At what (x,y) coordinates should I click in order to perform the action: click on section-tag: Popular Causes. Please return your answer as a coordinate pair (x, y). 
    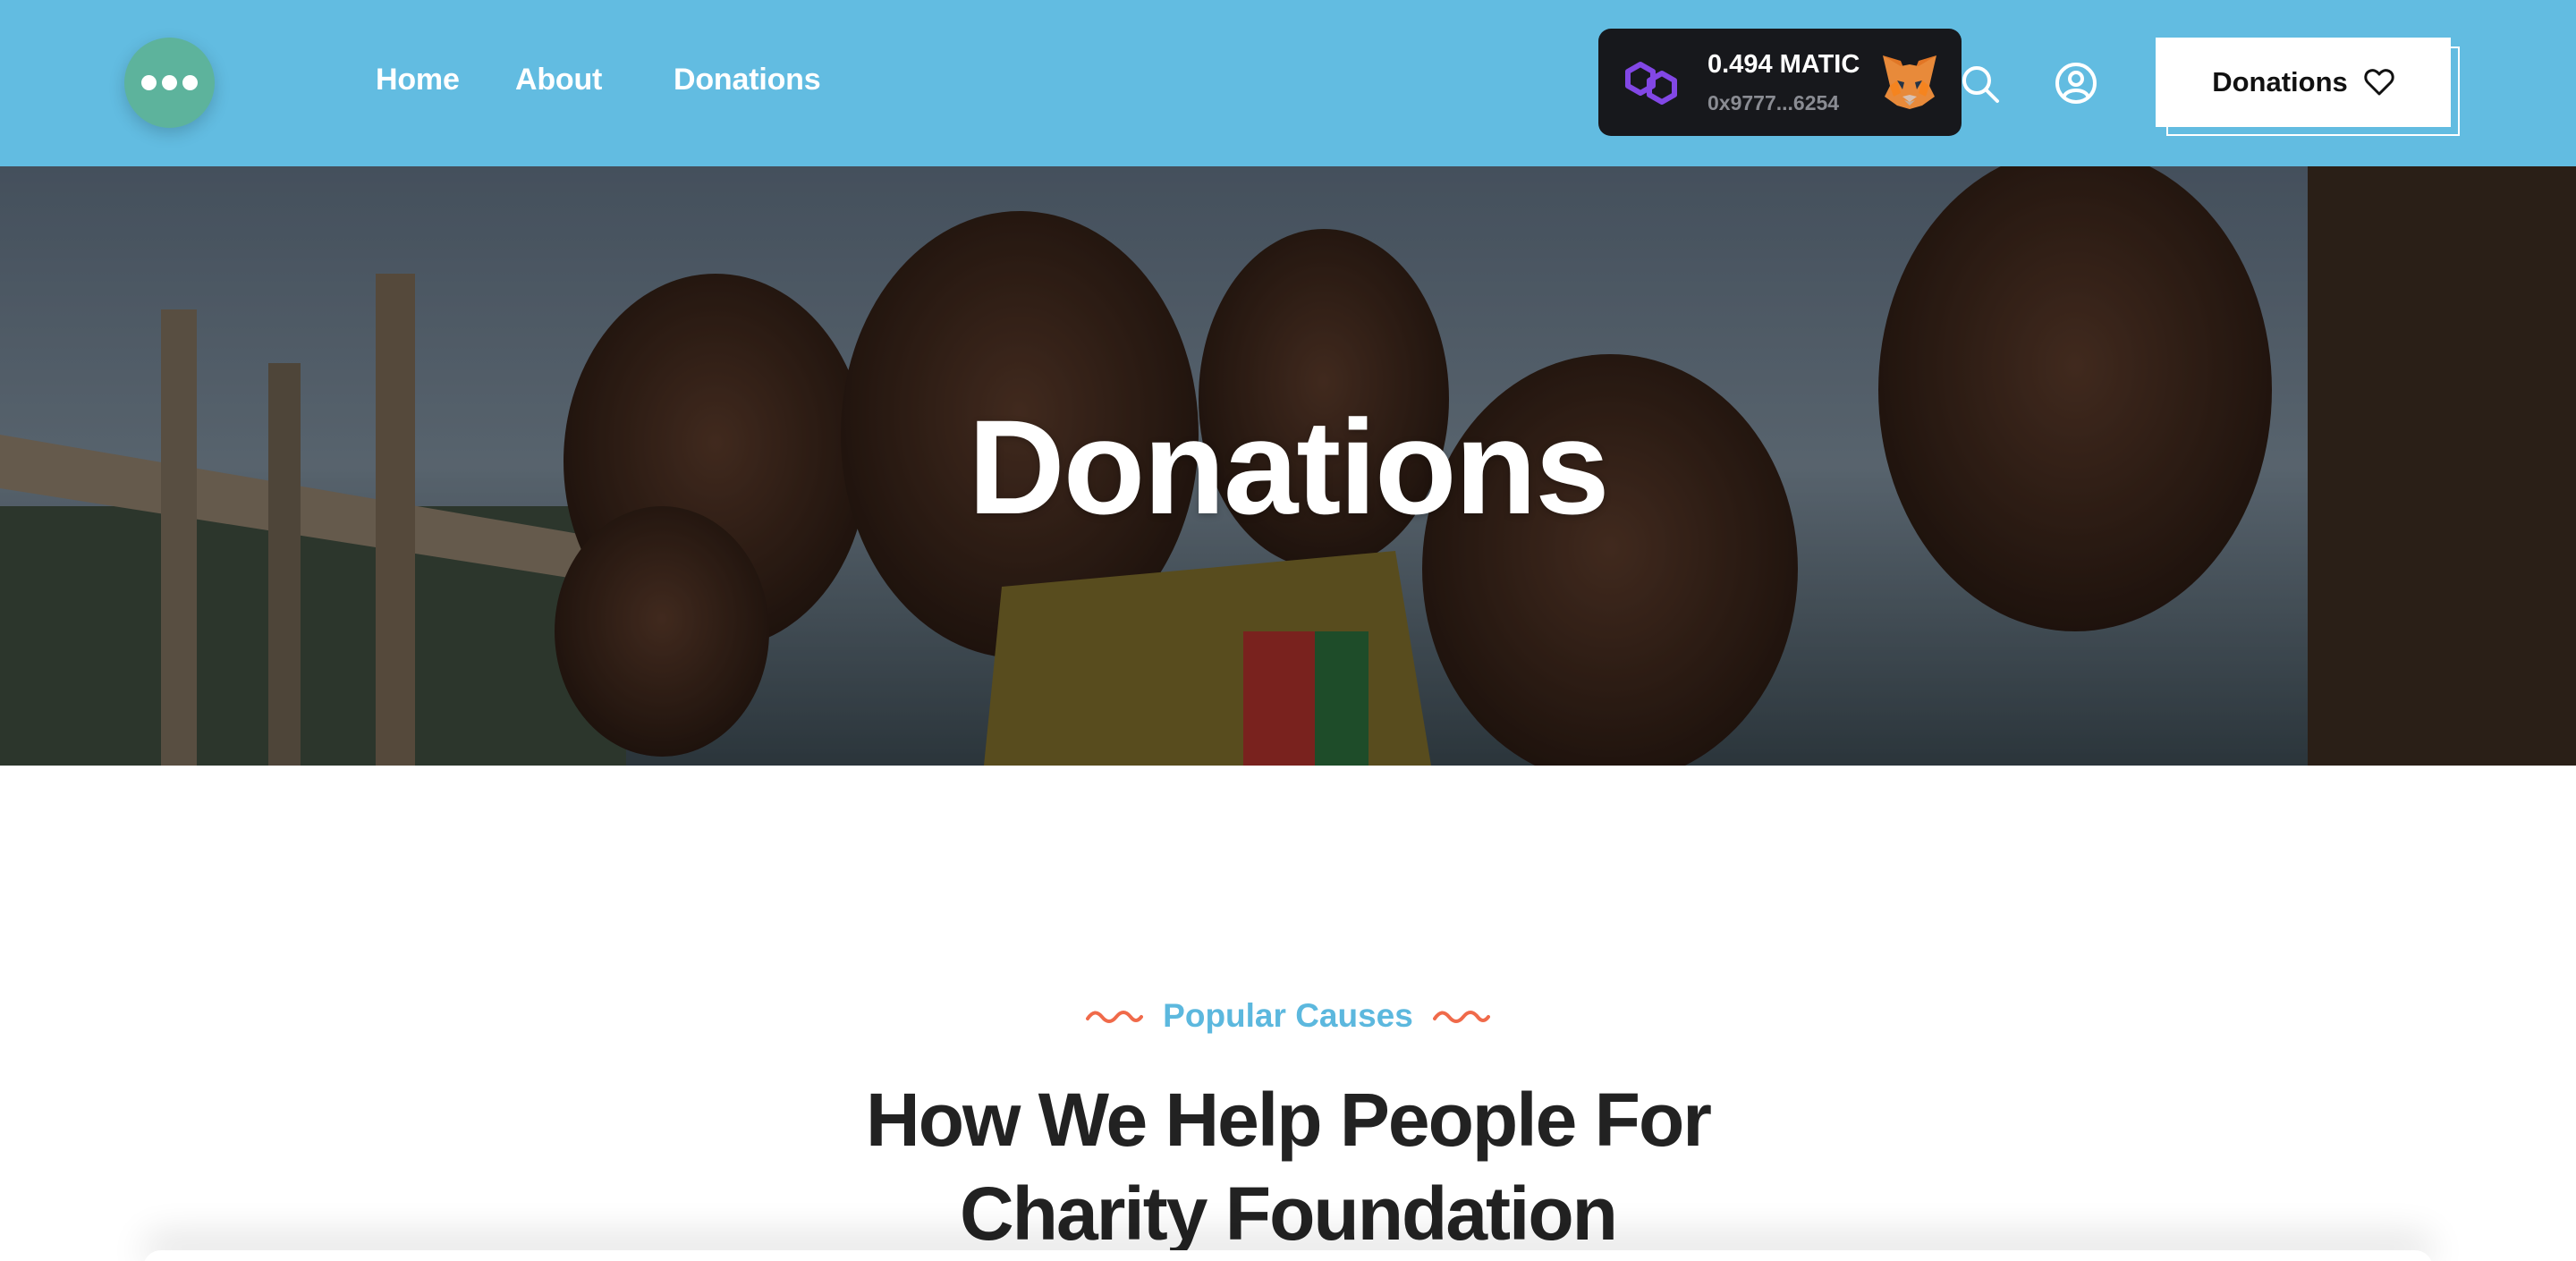
    Looking at the image, I should click on (1288, 1016).